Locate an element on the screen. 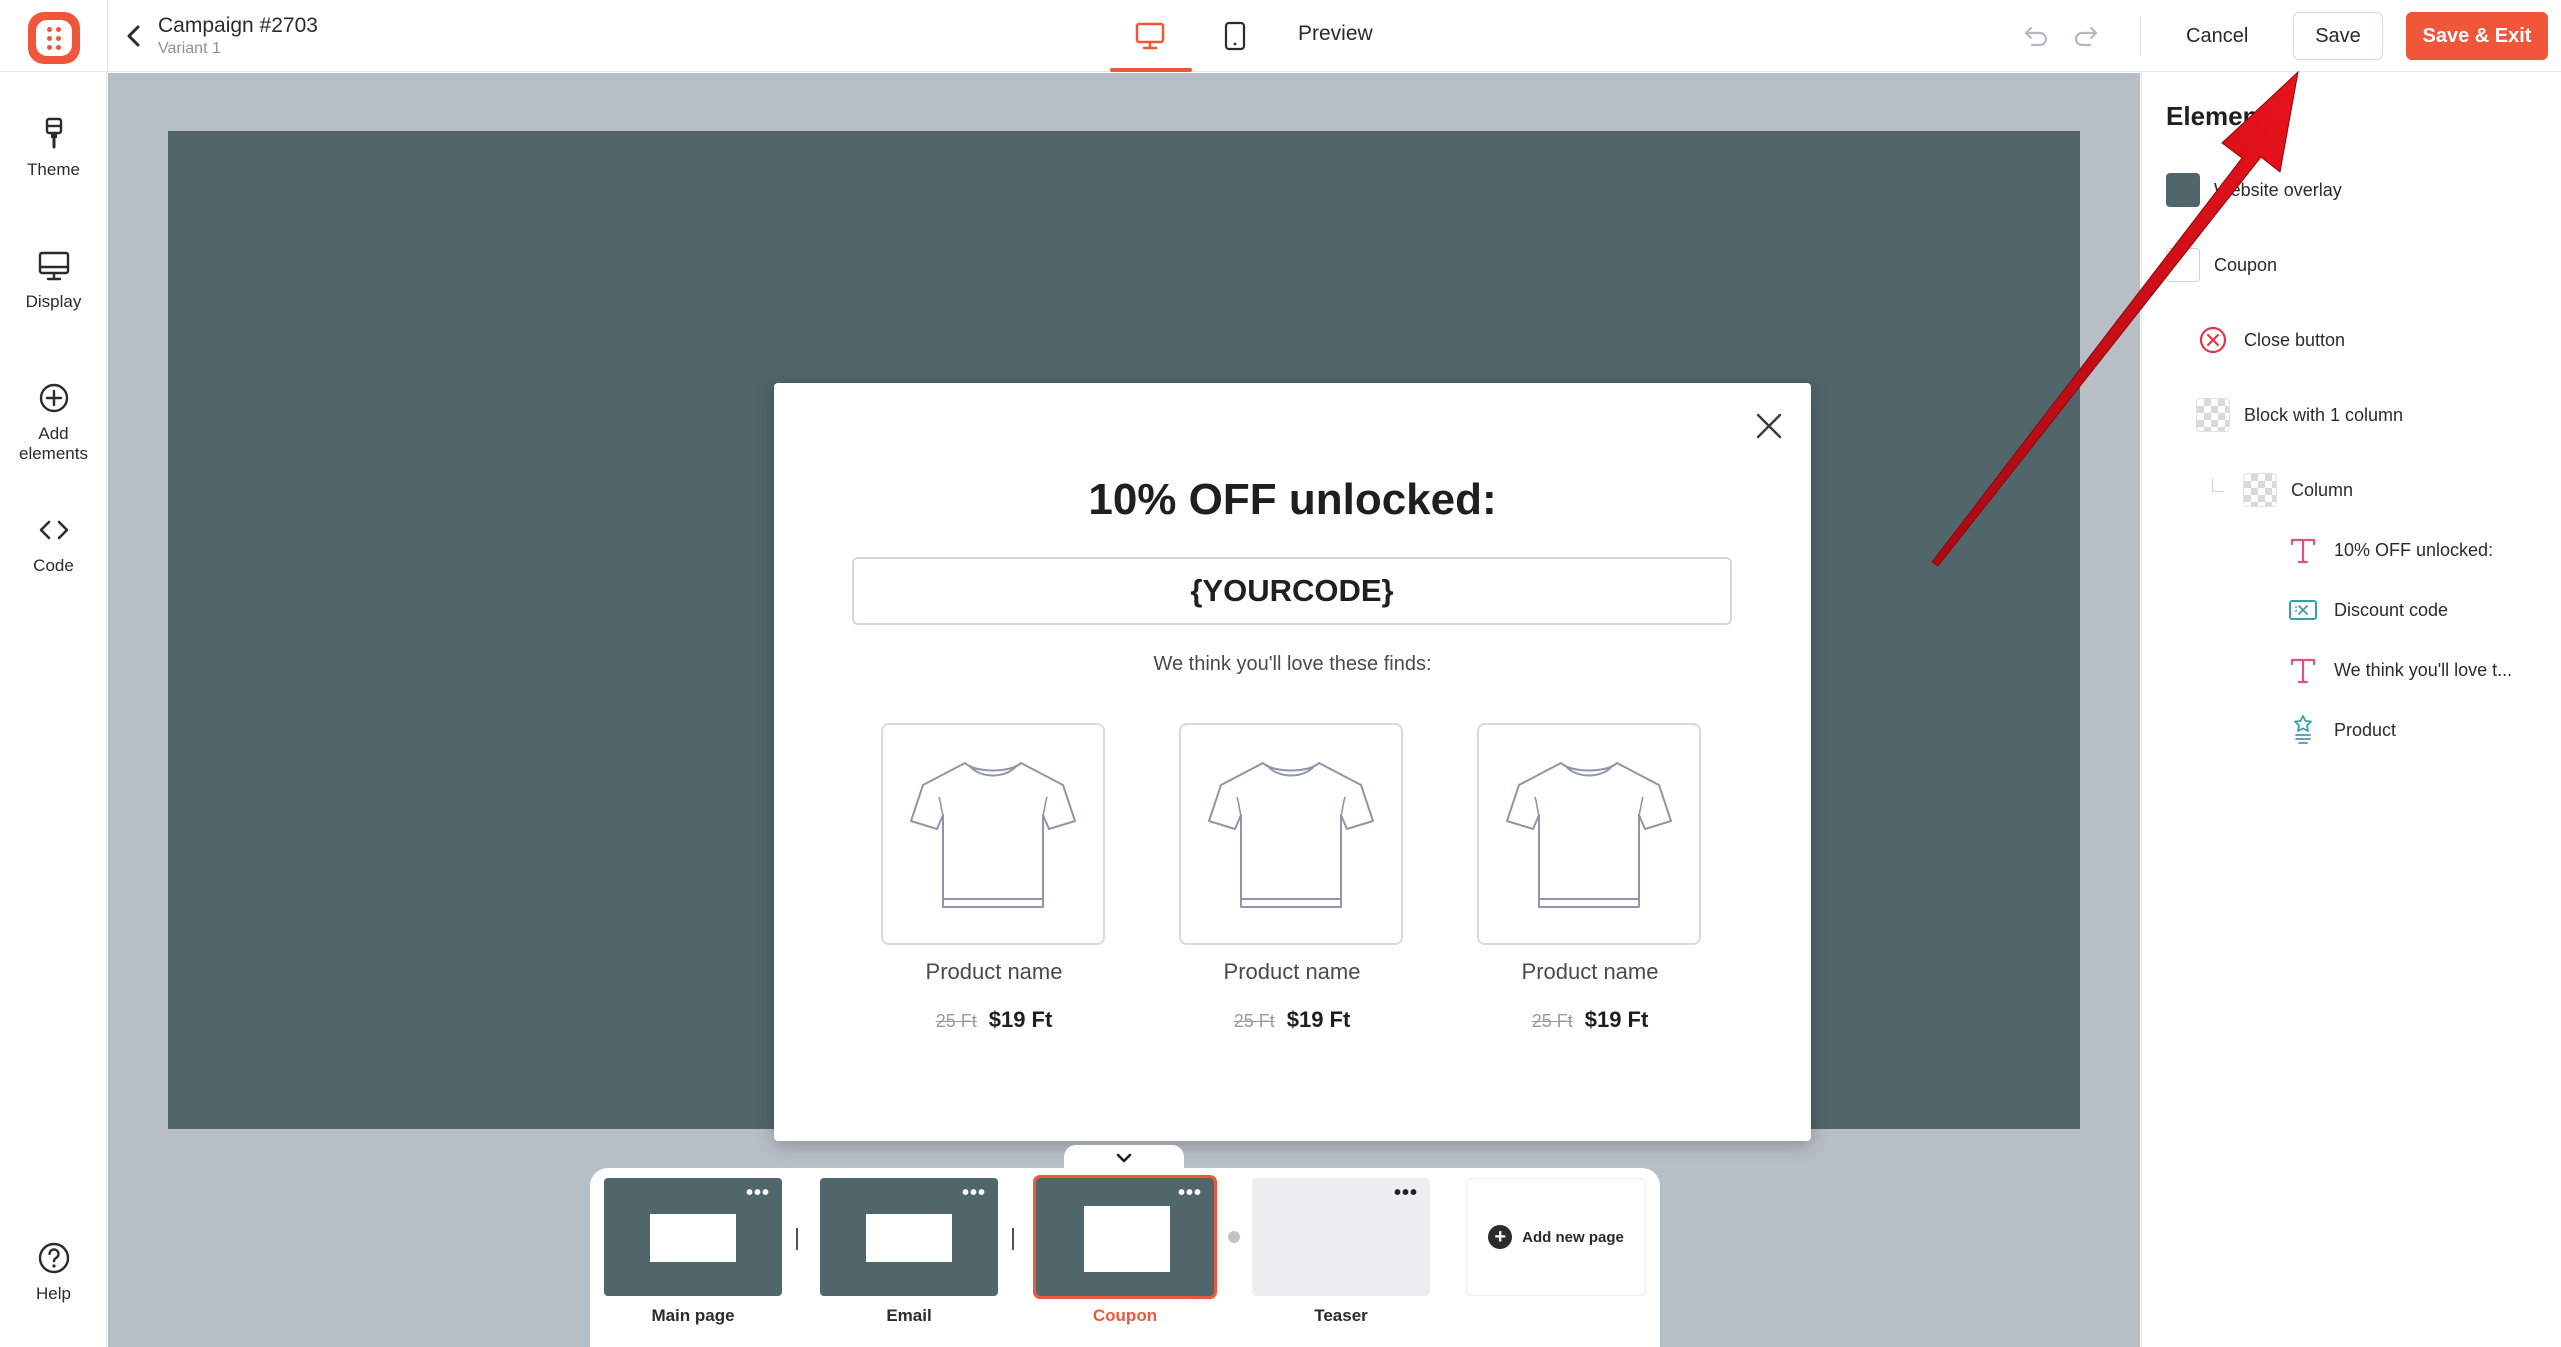  element-label: Coupon is located at coordinates (2246, 264).